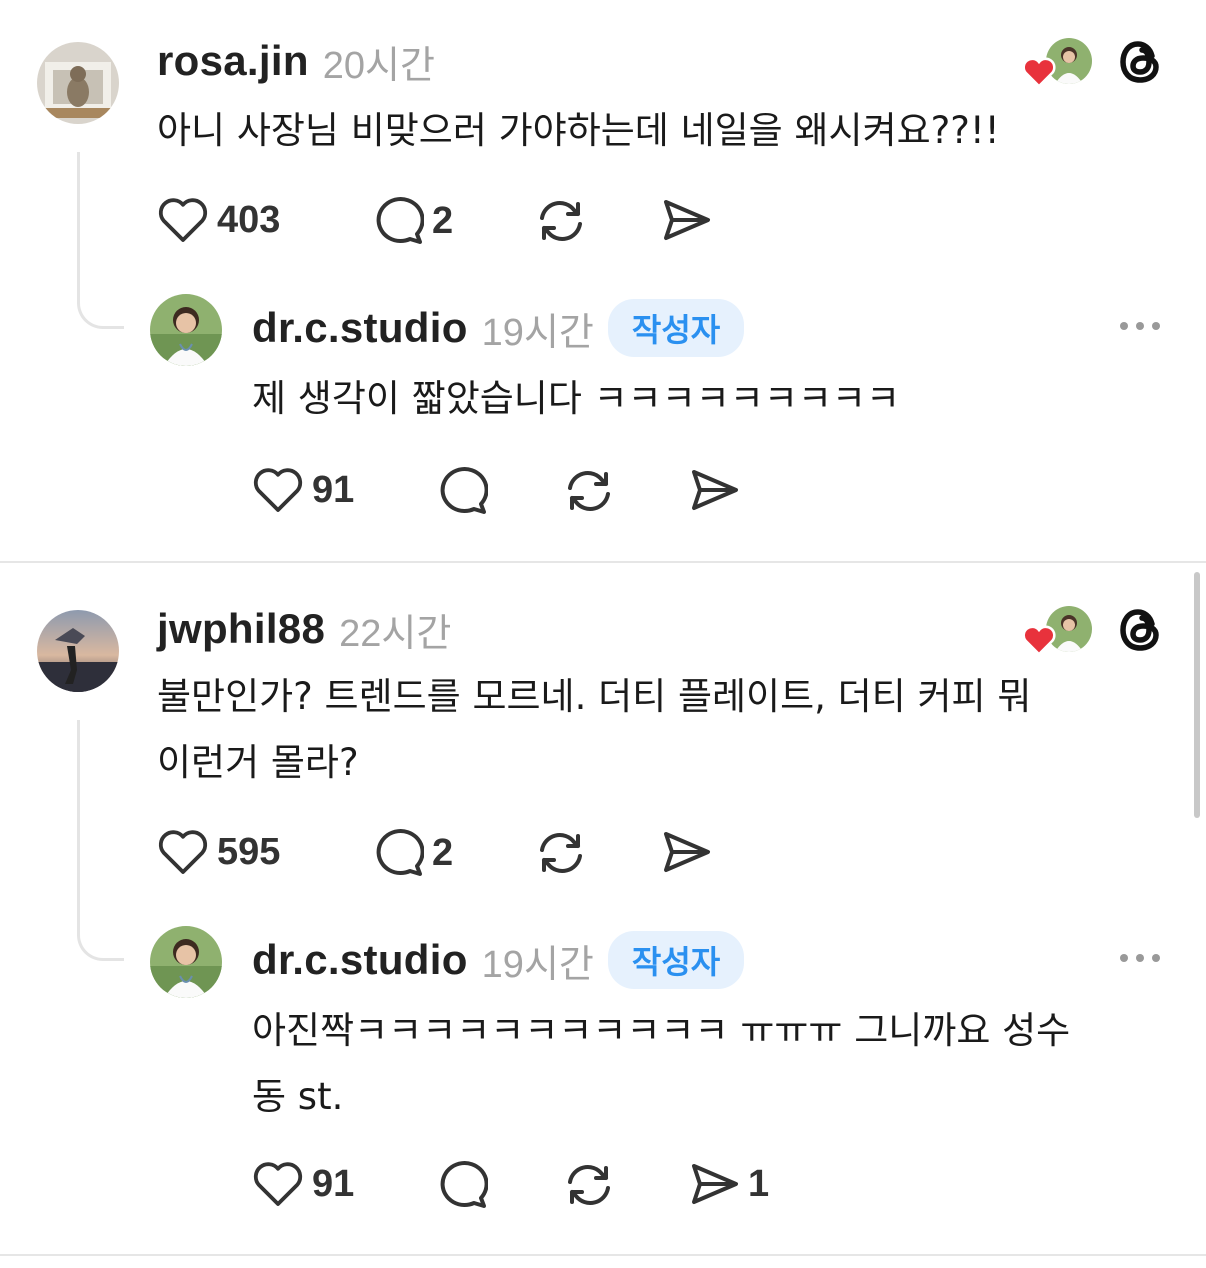 Image resolution: width=1206 pixels, height=1268 pixels. What do you see at coordinates (241, 629) in the screenshot?
I see `post-username: jwphil88` at bounding box center [241, 629].